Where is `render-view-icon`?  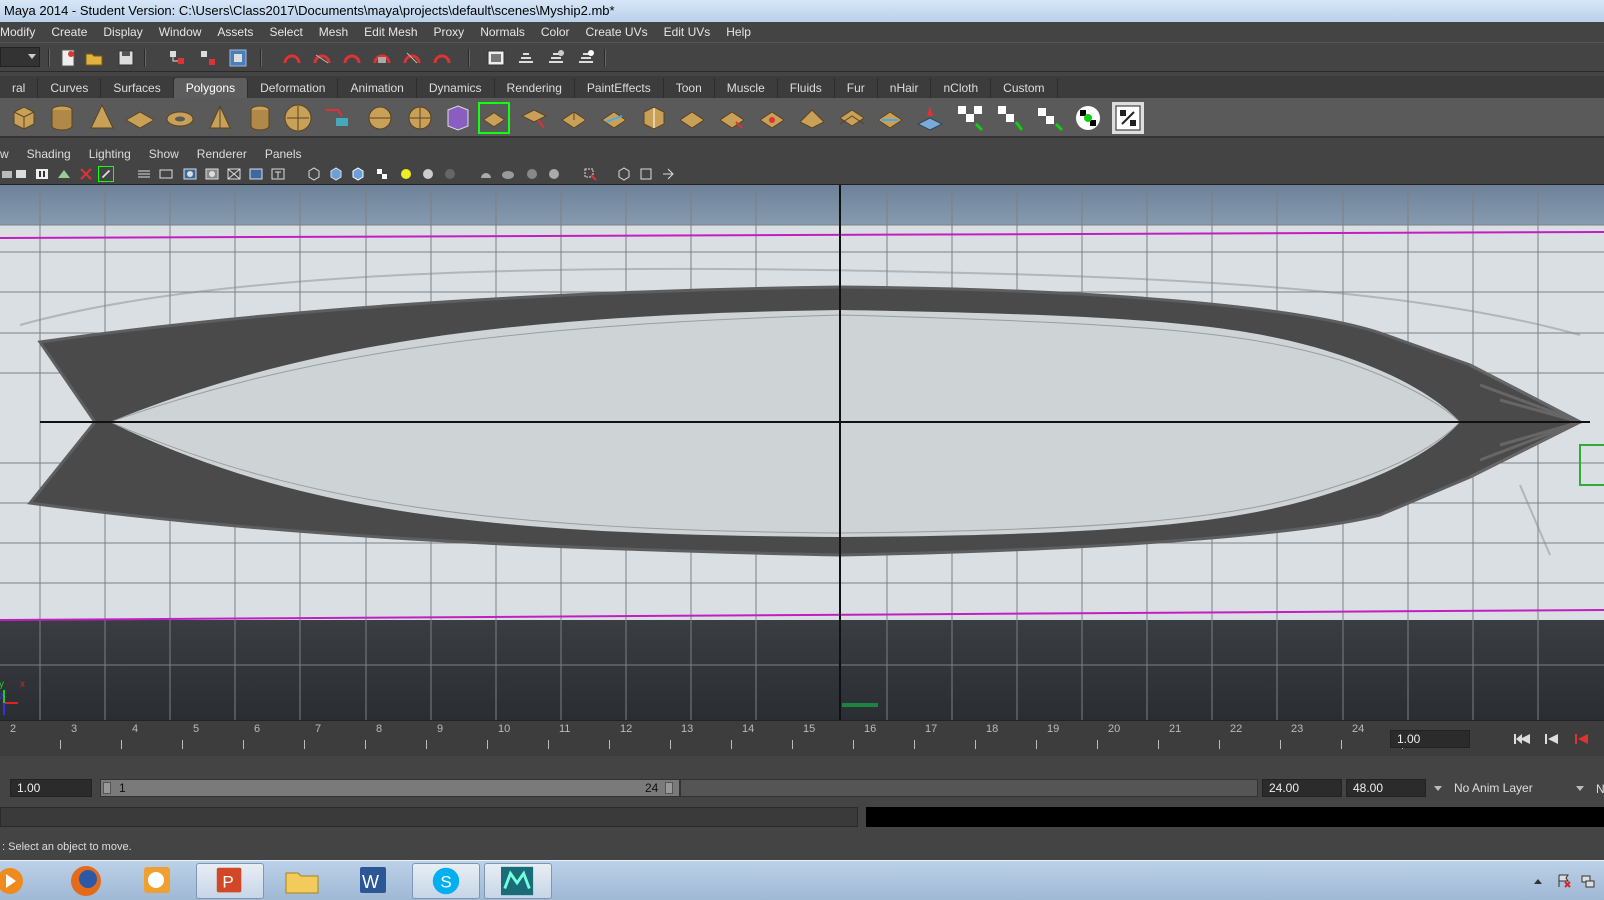 render-view-icon is located at coordinates (496, 58).